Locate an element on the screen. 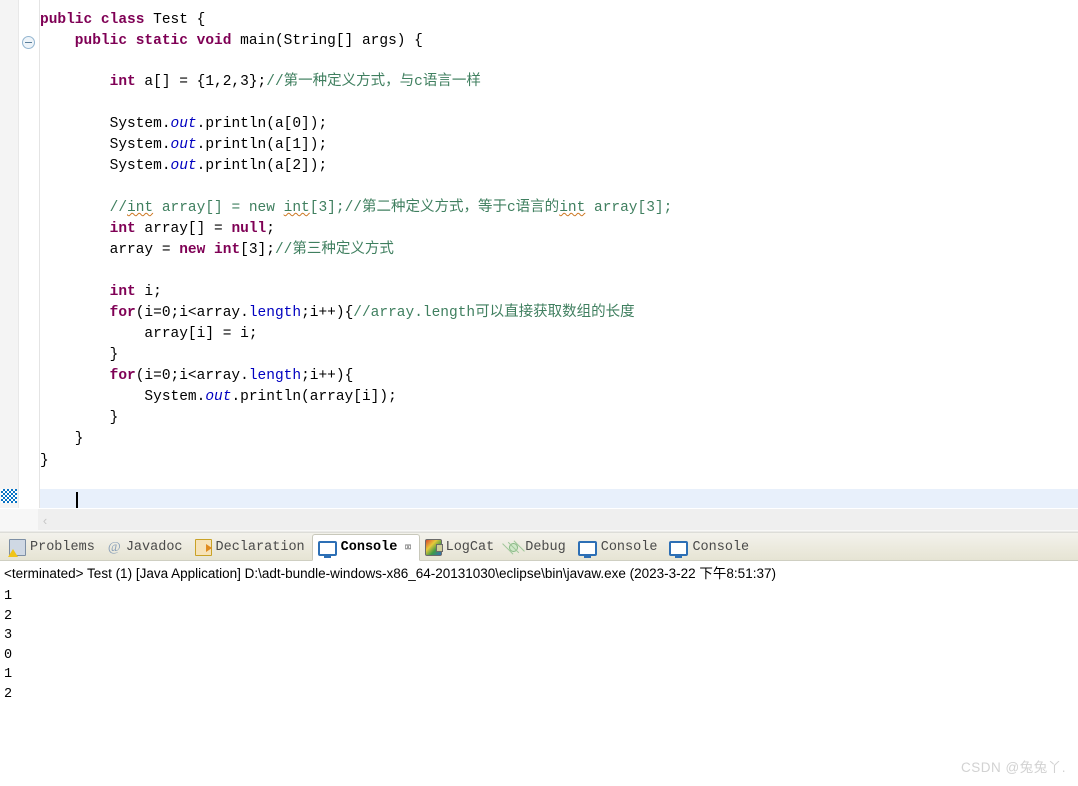 The image size is (1078, 786). code-token: //第一种定义方式，与c语言一样 is located at coordinates (373, 82).